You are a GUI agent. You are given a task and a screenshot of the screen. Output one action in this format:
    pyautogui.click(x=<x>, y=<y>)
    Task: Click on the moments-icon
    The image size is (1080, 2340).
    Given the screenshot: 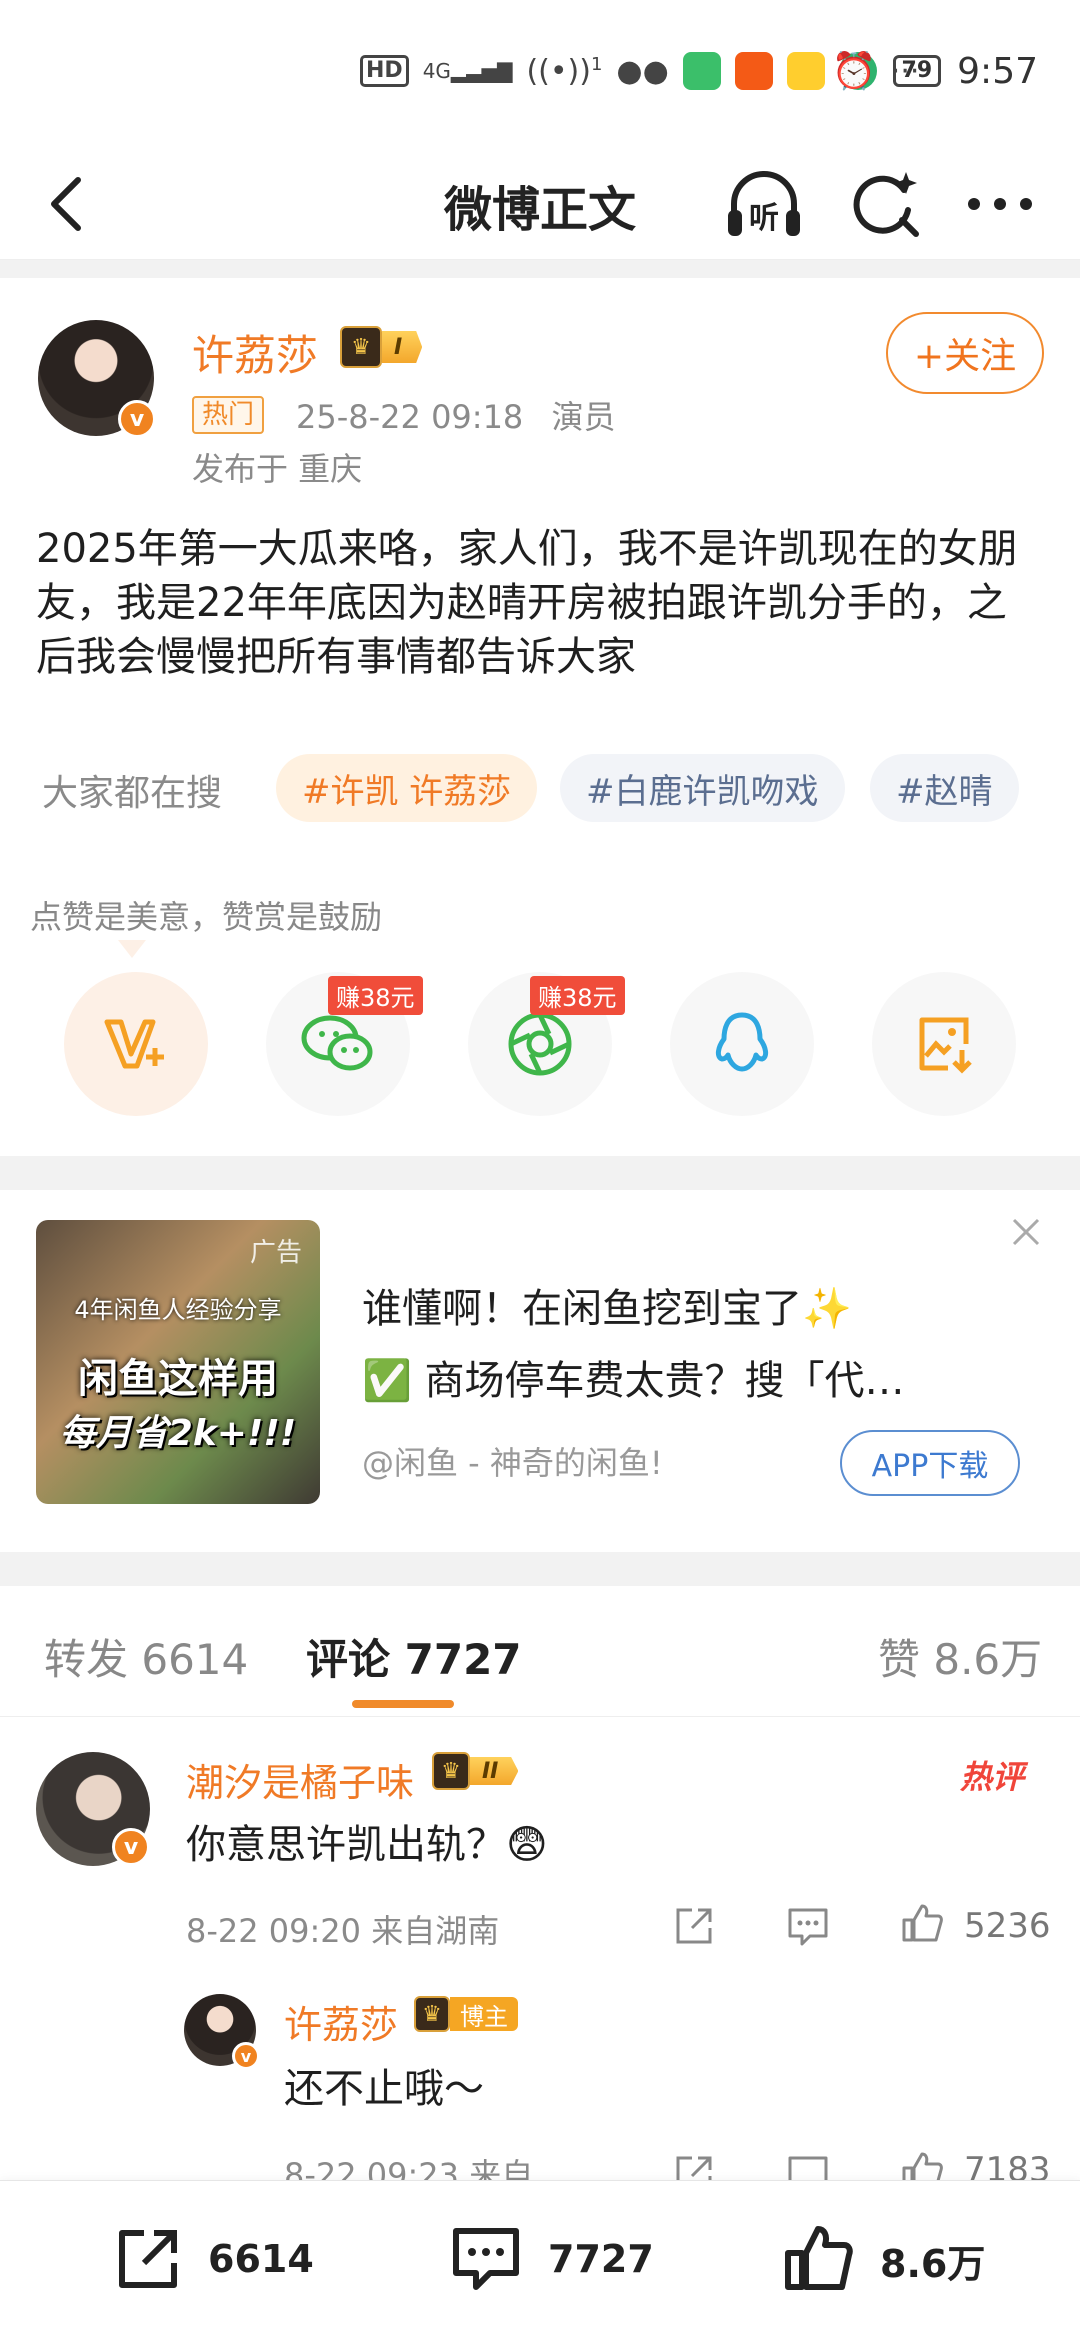 What is the action you would take?
    pyautogui.click(x=540, y=1044)
    